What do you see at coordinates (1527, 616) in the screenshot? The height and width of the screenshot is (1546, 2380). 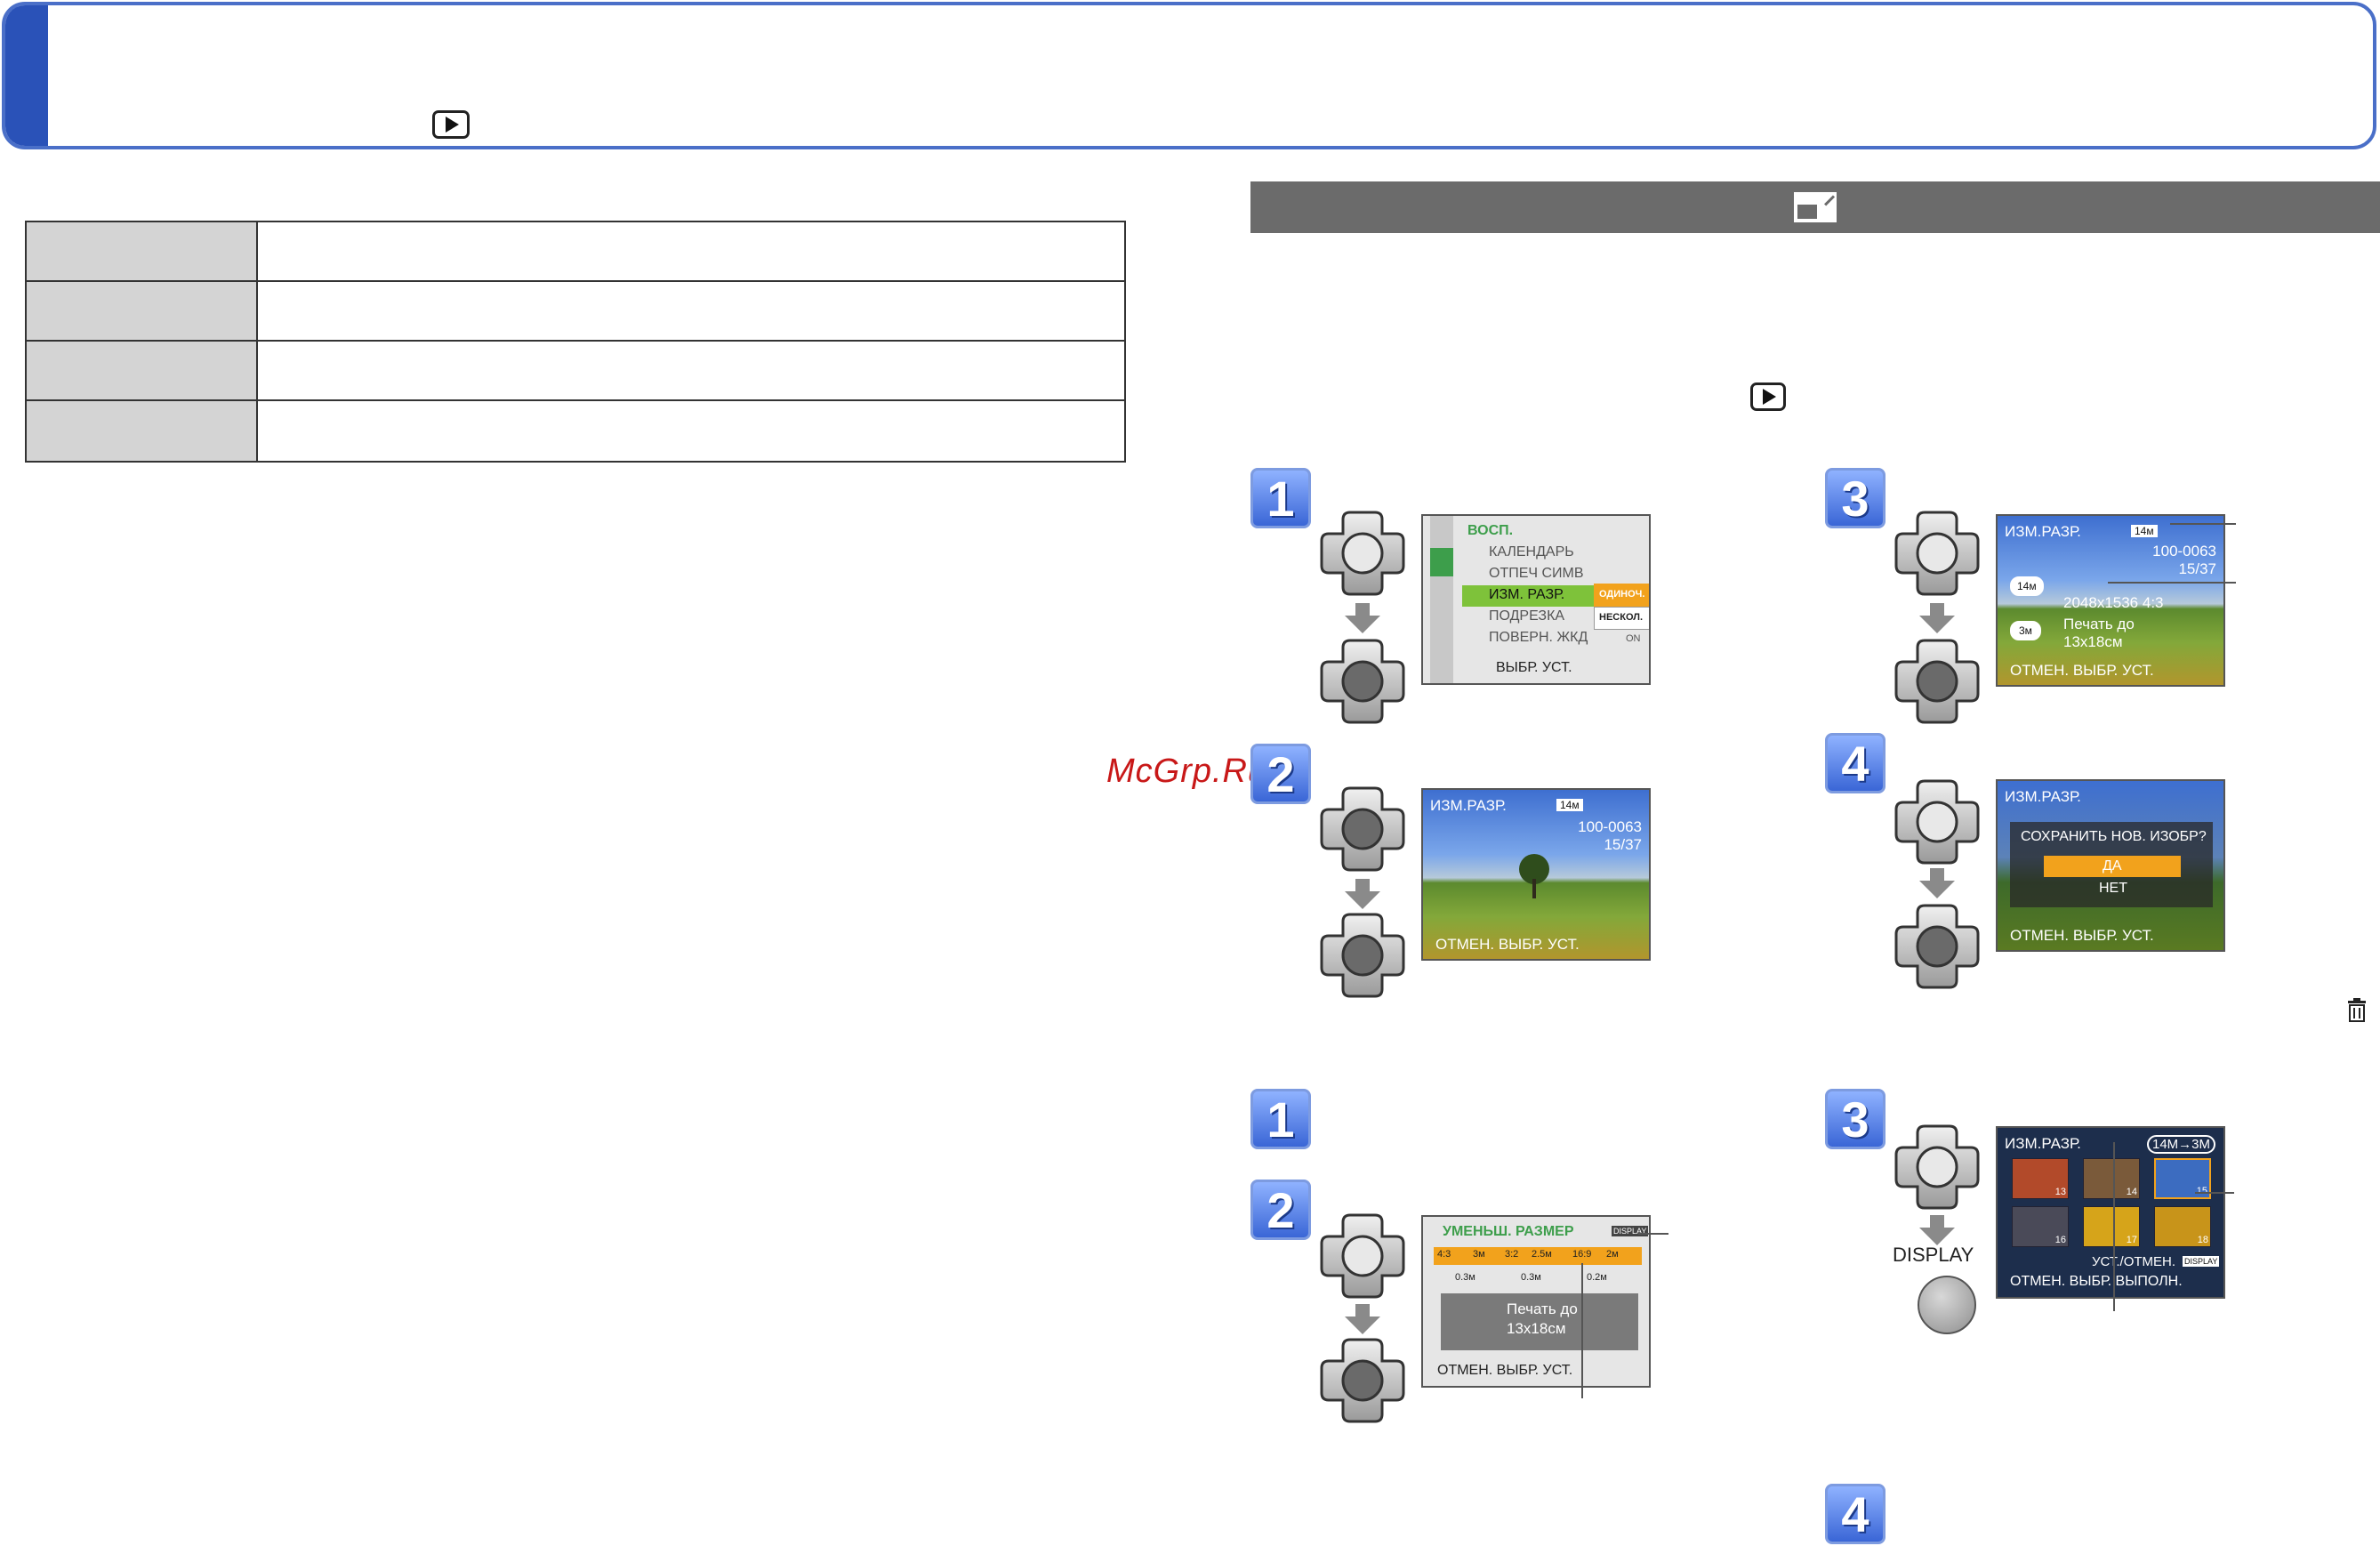 I see `menu-item: ПОДРЕЗКА` at bounding box center [1527, 616].